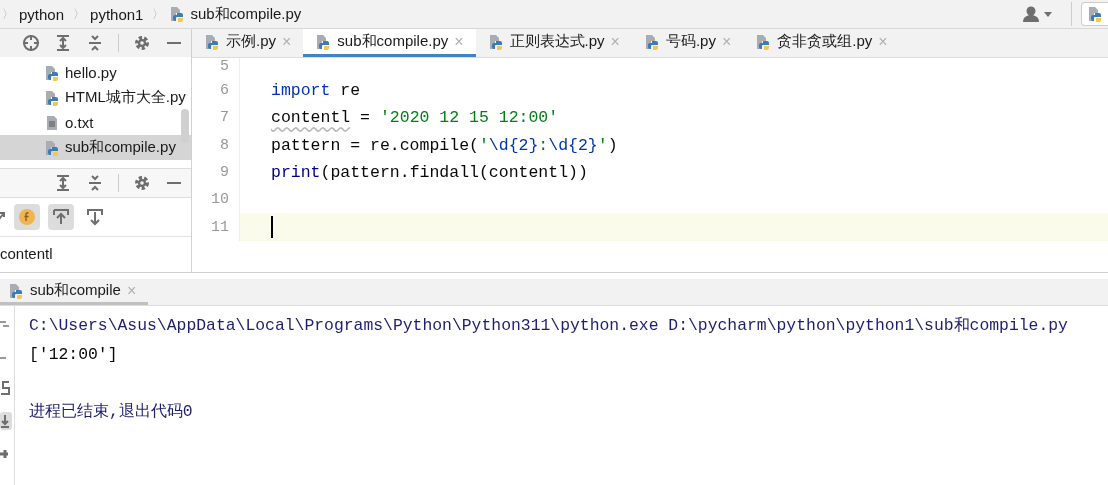  What do you see at coordinates (821, 43) in the screenshot?
I see `editor-tab: 贪非贪或组.py ×` at bounding box center [821, 43].